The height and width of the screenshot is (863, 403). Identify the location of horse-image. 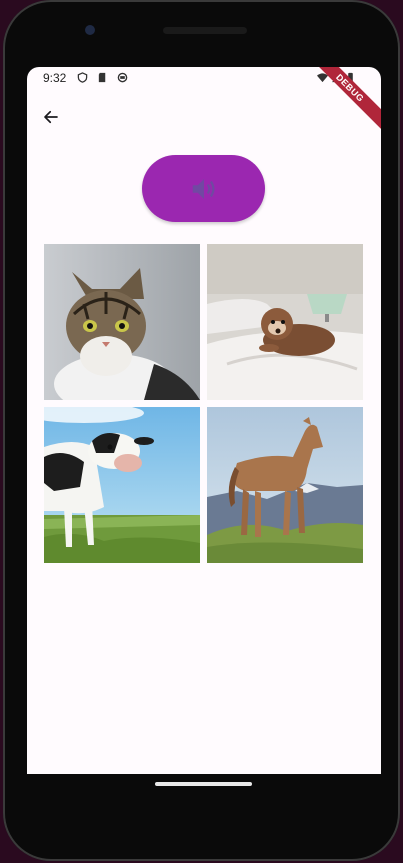
(285, 485).